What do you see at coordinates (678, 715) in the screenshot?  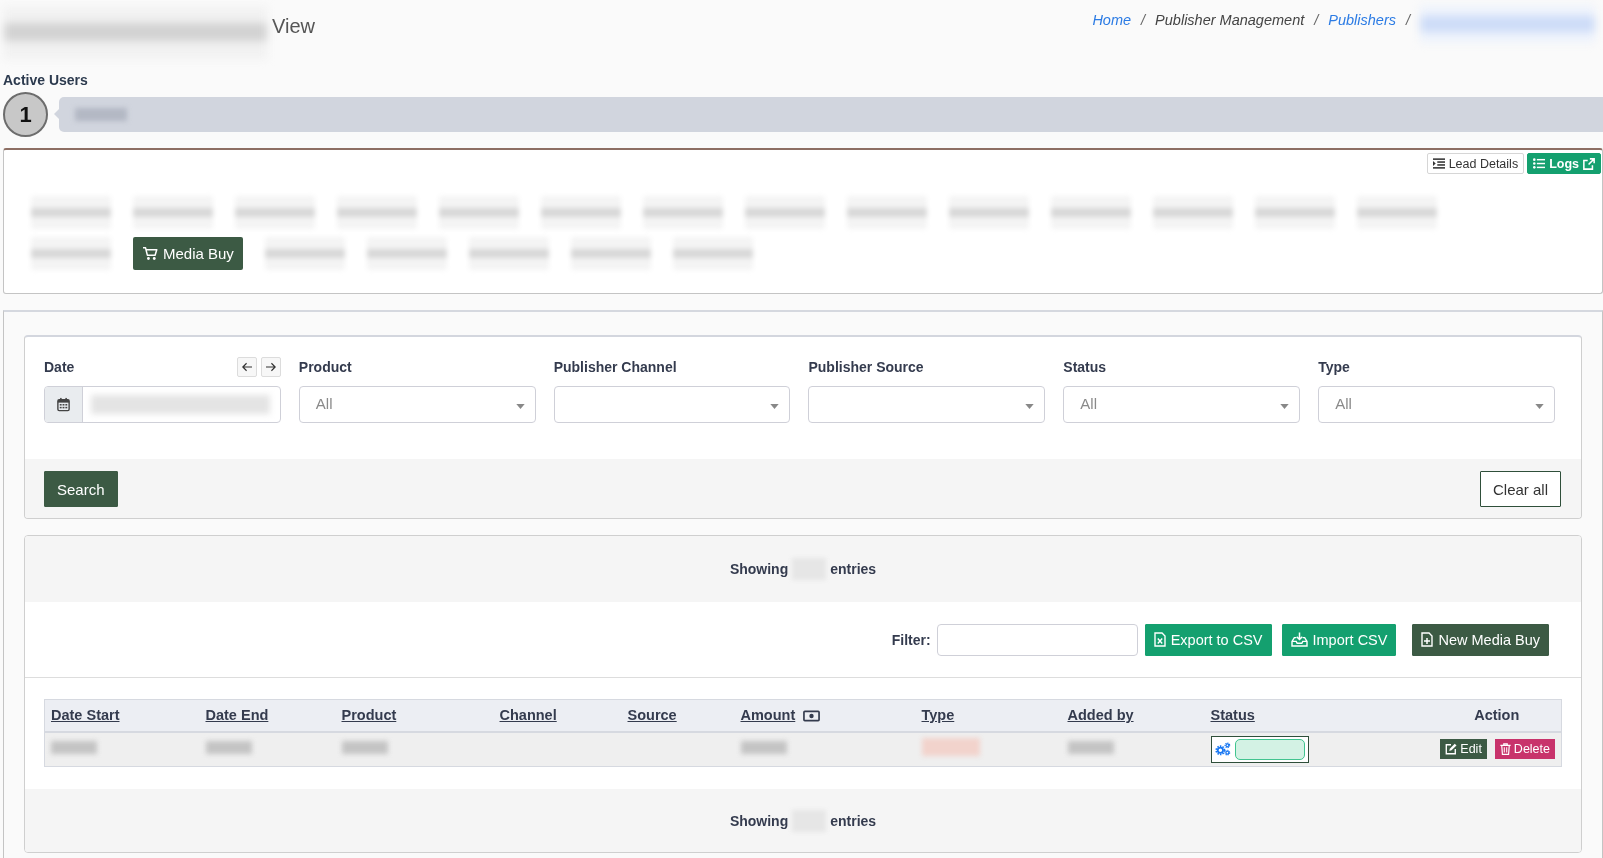 I see `column-header: Source` at bounding box center [678, 715].